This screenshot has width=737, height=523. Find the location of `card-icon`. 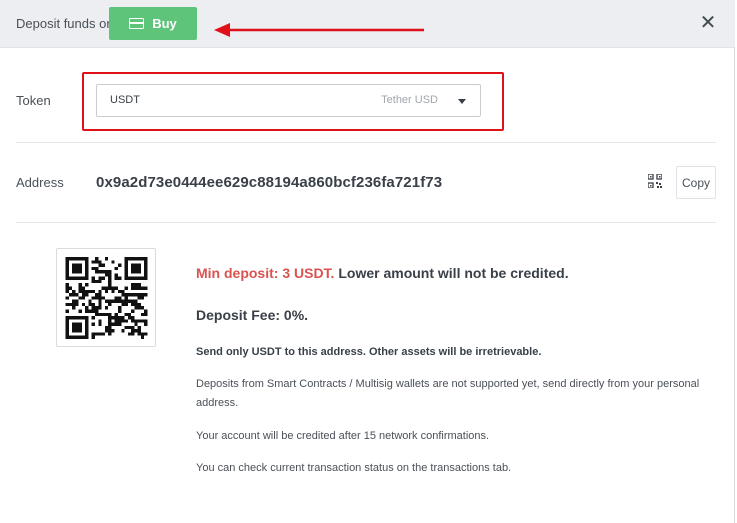

card-icon is located at coordinates (137, 23).